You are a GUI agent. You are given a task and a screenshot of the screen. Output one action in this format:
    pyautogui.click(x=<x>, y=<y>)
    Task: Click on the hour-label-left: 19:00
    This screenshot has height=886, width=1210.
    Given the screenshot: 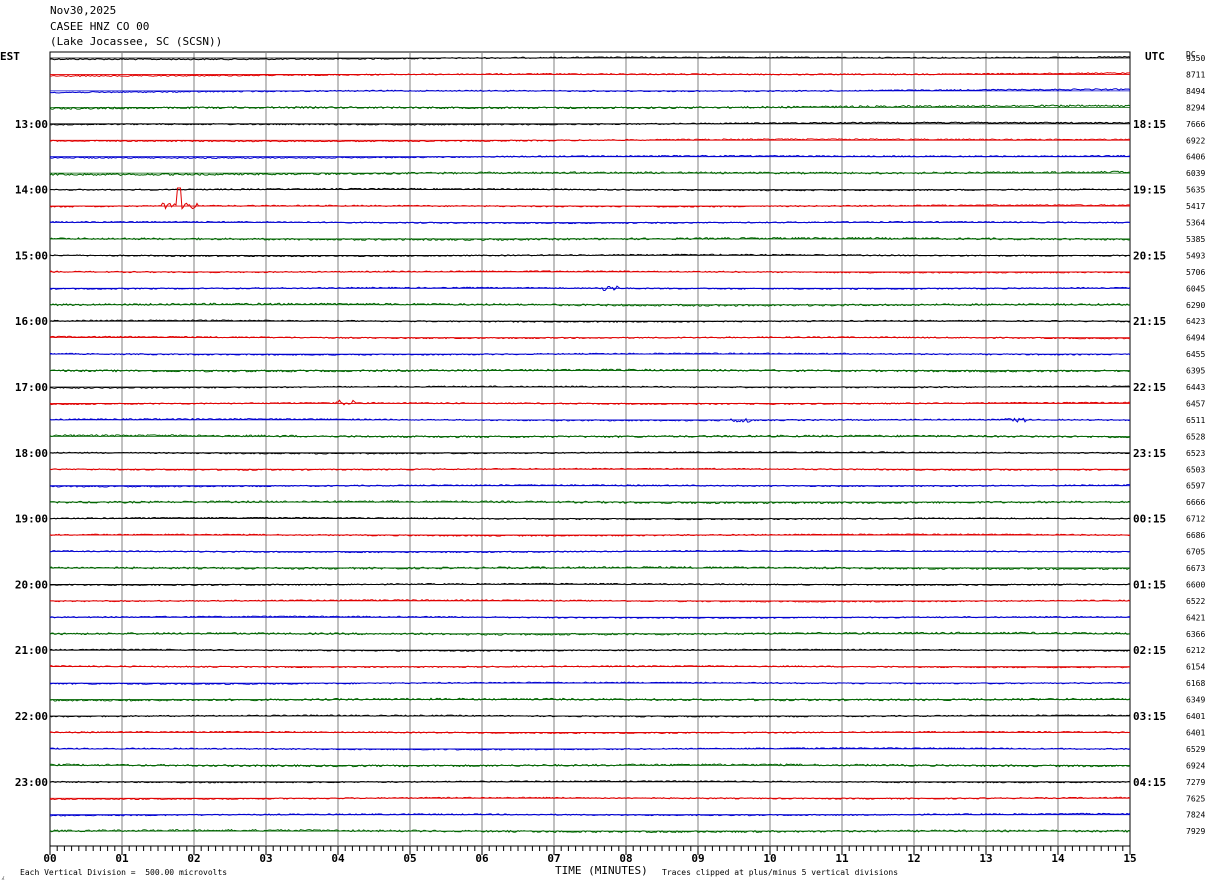 What is the action you would take?
    pyautogui.click(x=31, y=519)
    